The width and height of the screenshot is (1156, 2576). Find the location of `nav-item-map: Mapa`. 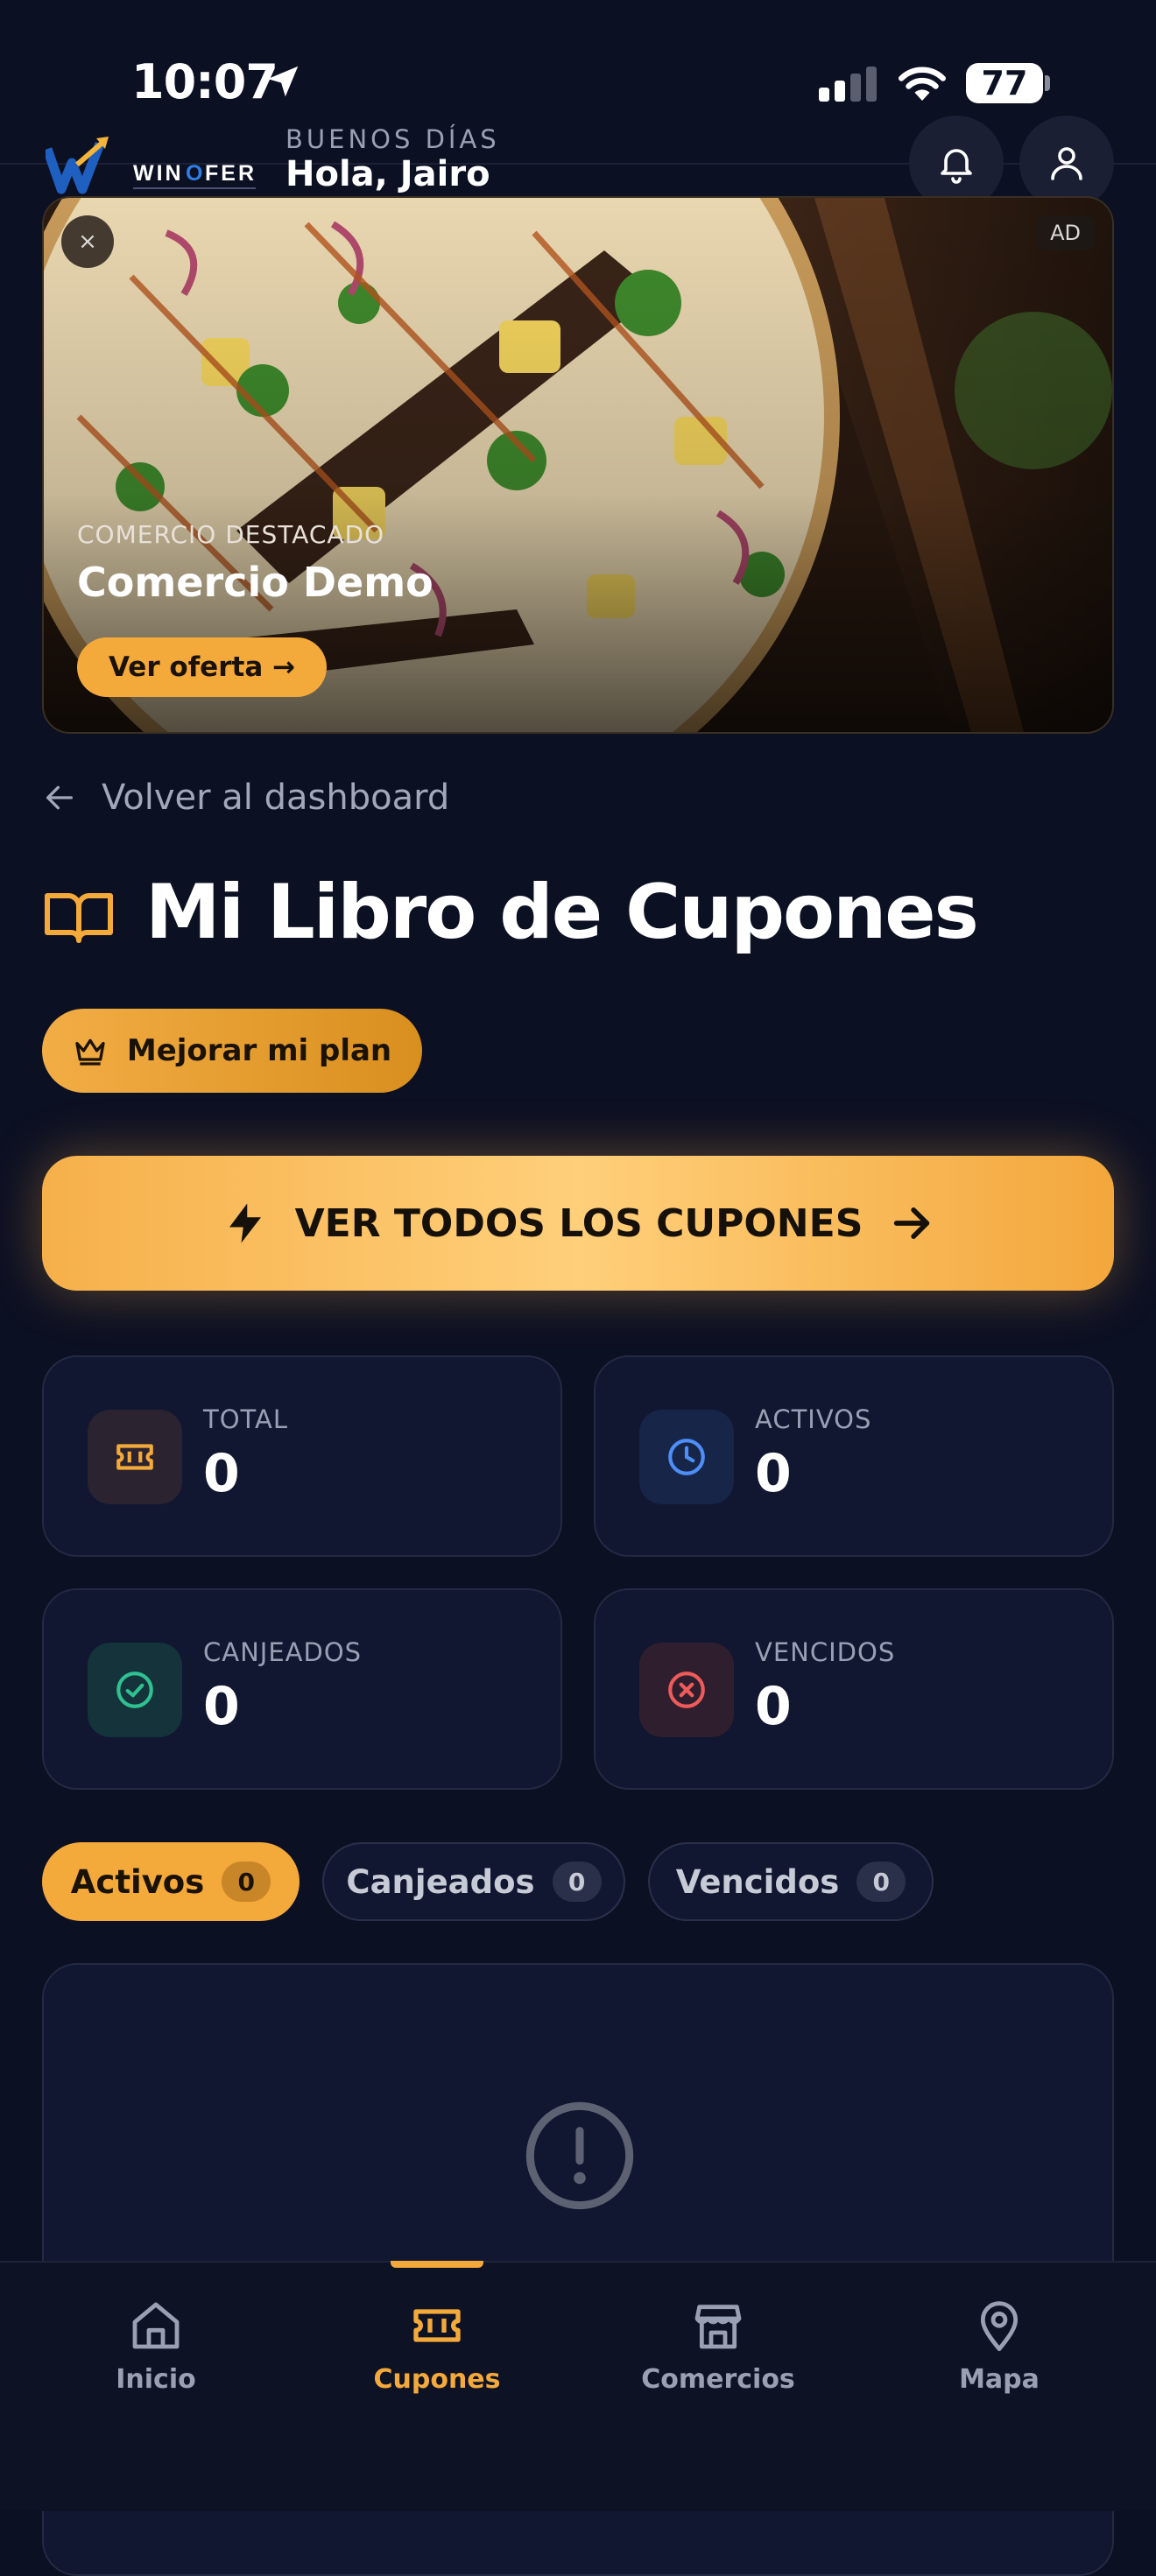

nav-item-map: Mapa is located at coordinates (999, 2346).